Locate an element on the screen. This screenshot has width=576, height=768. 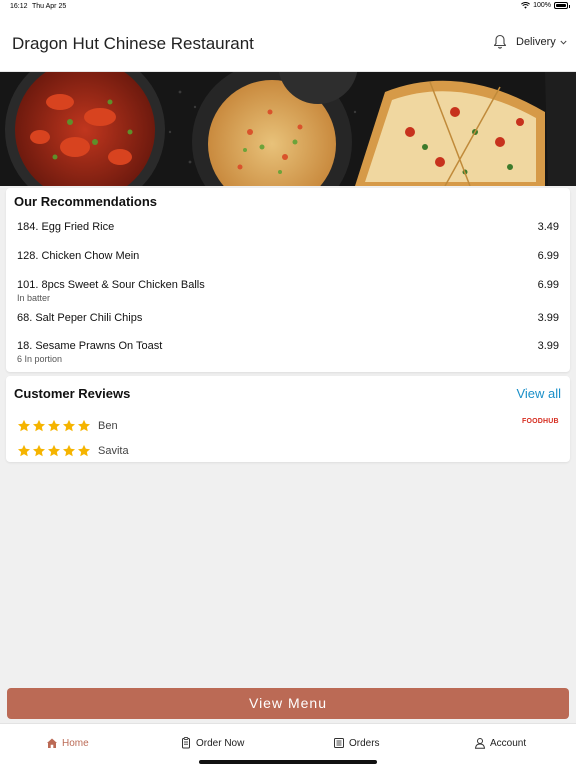
view-all-link: View all is located at coordinates (538, 393).